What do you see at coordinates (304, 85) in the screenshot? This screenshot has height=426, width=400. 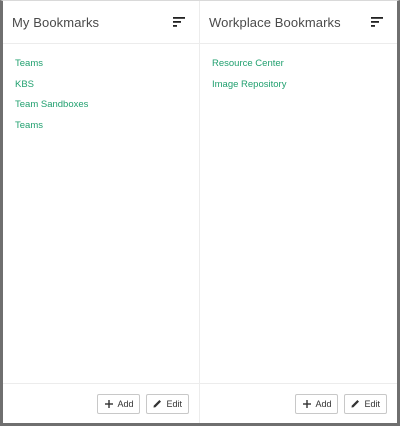 I see `bookmark-link: Image Repository` at bounding box center [304, 85].